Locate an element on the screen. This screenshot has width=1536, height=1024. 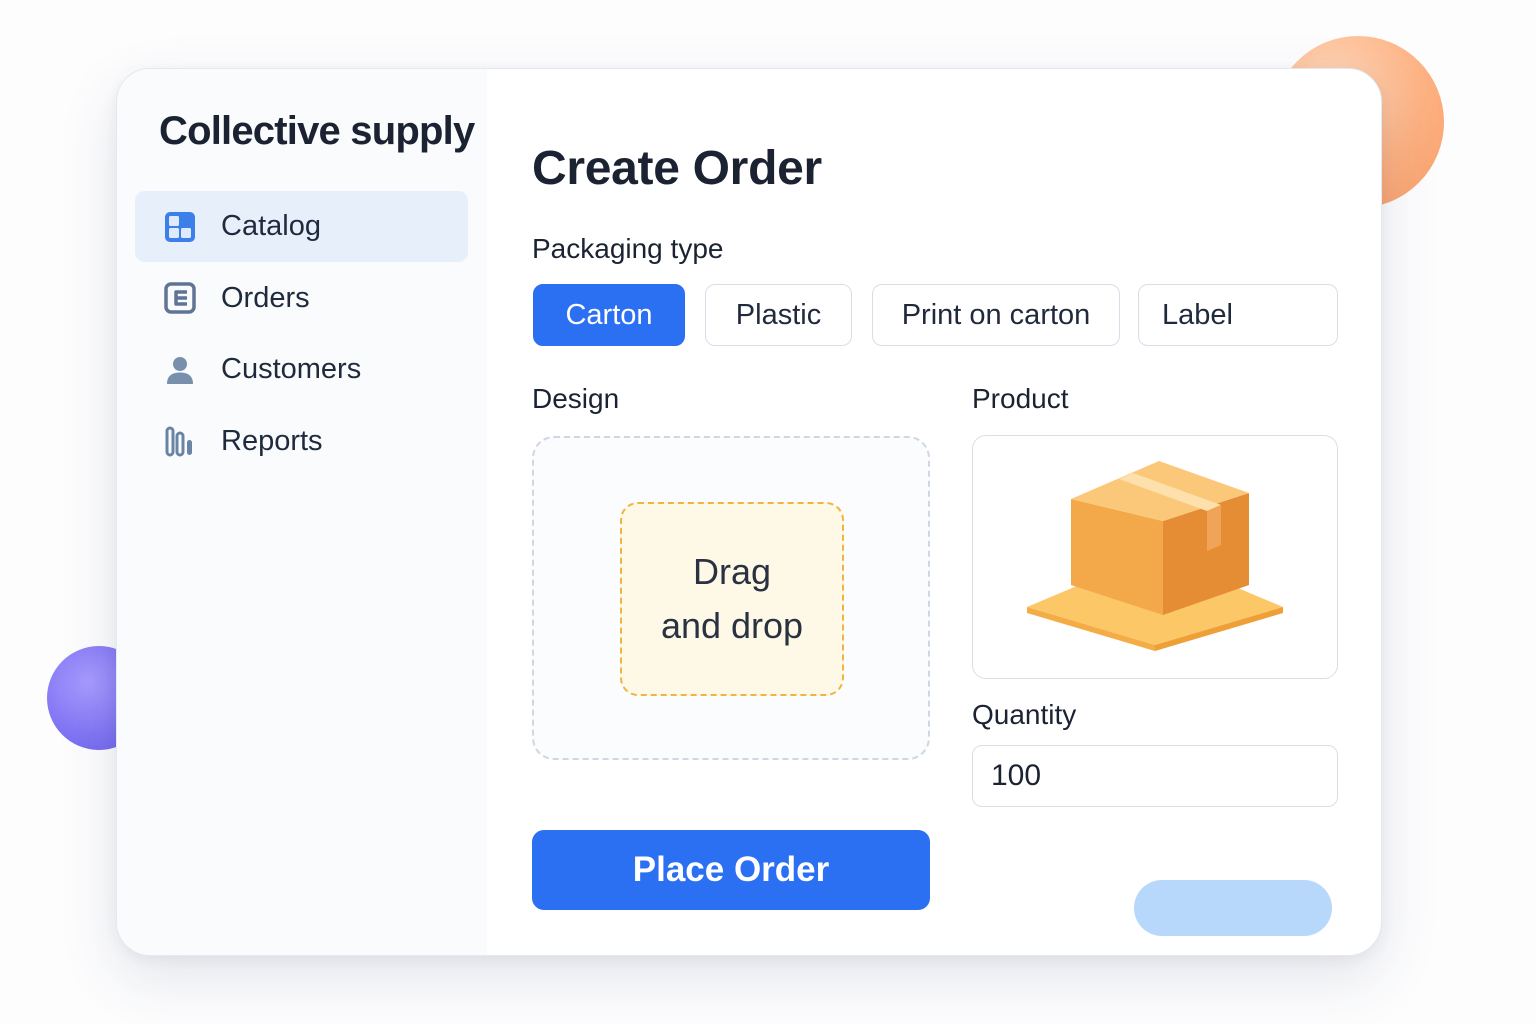
packaging-type-options: Carton Plastic Print on carton Label is located at coordinates (935, 315).